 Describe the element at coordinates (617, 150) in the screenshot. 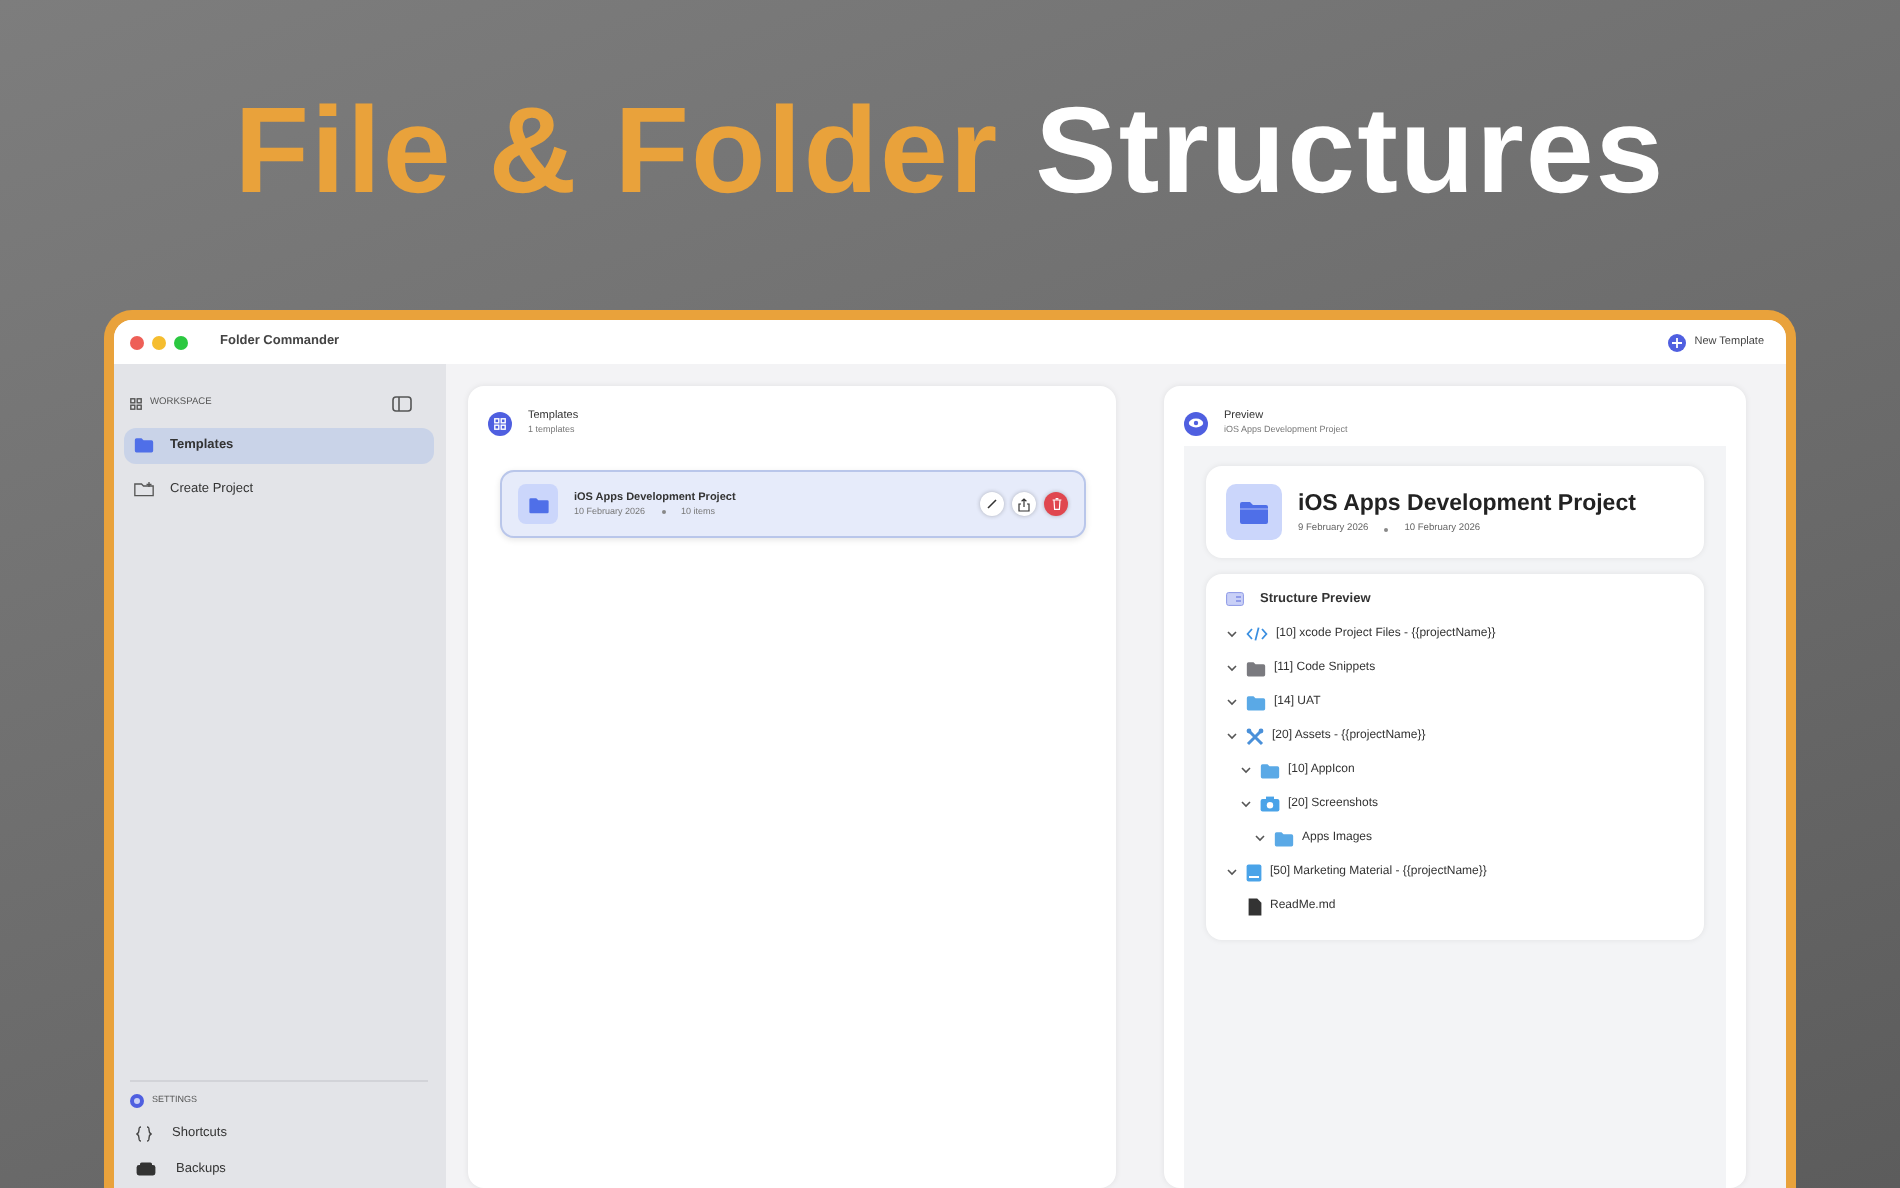

I see `headline-text: File & Folder` at that location.